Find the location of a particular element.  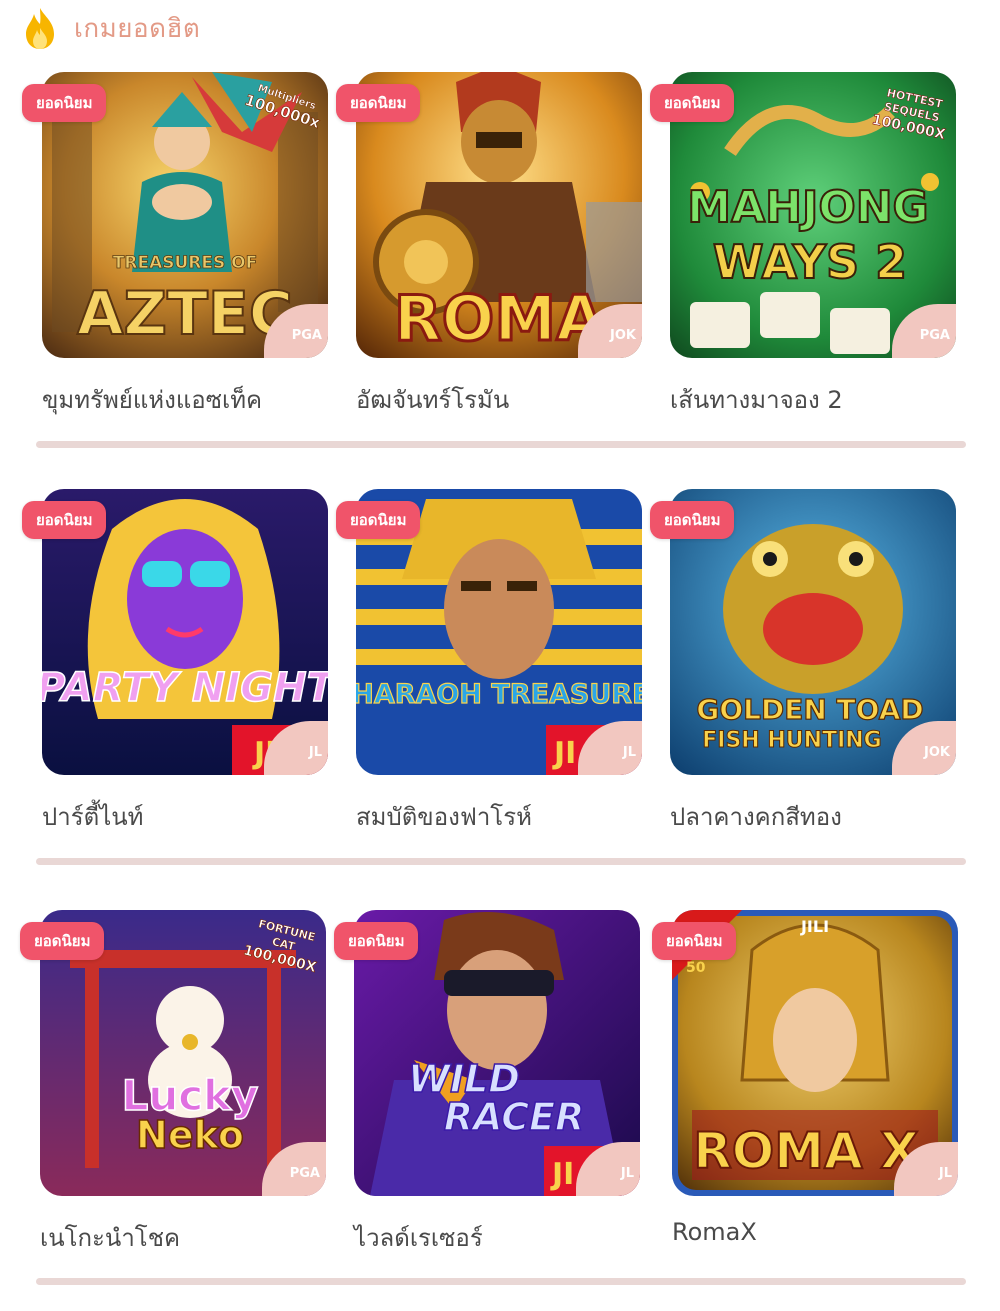

svg-text: AZTEC is located at coordinates (185, 314).